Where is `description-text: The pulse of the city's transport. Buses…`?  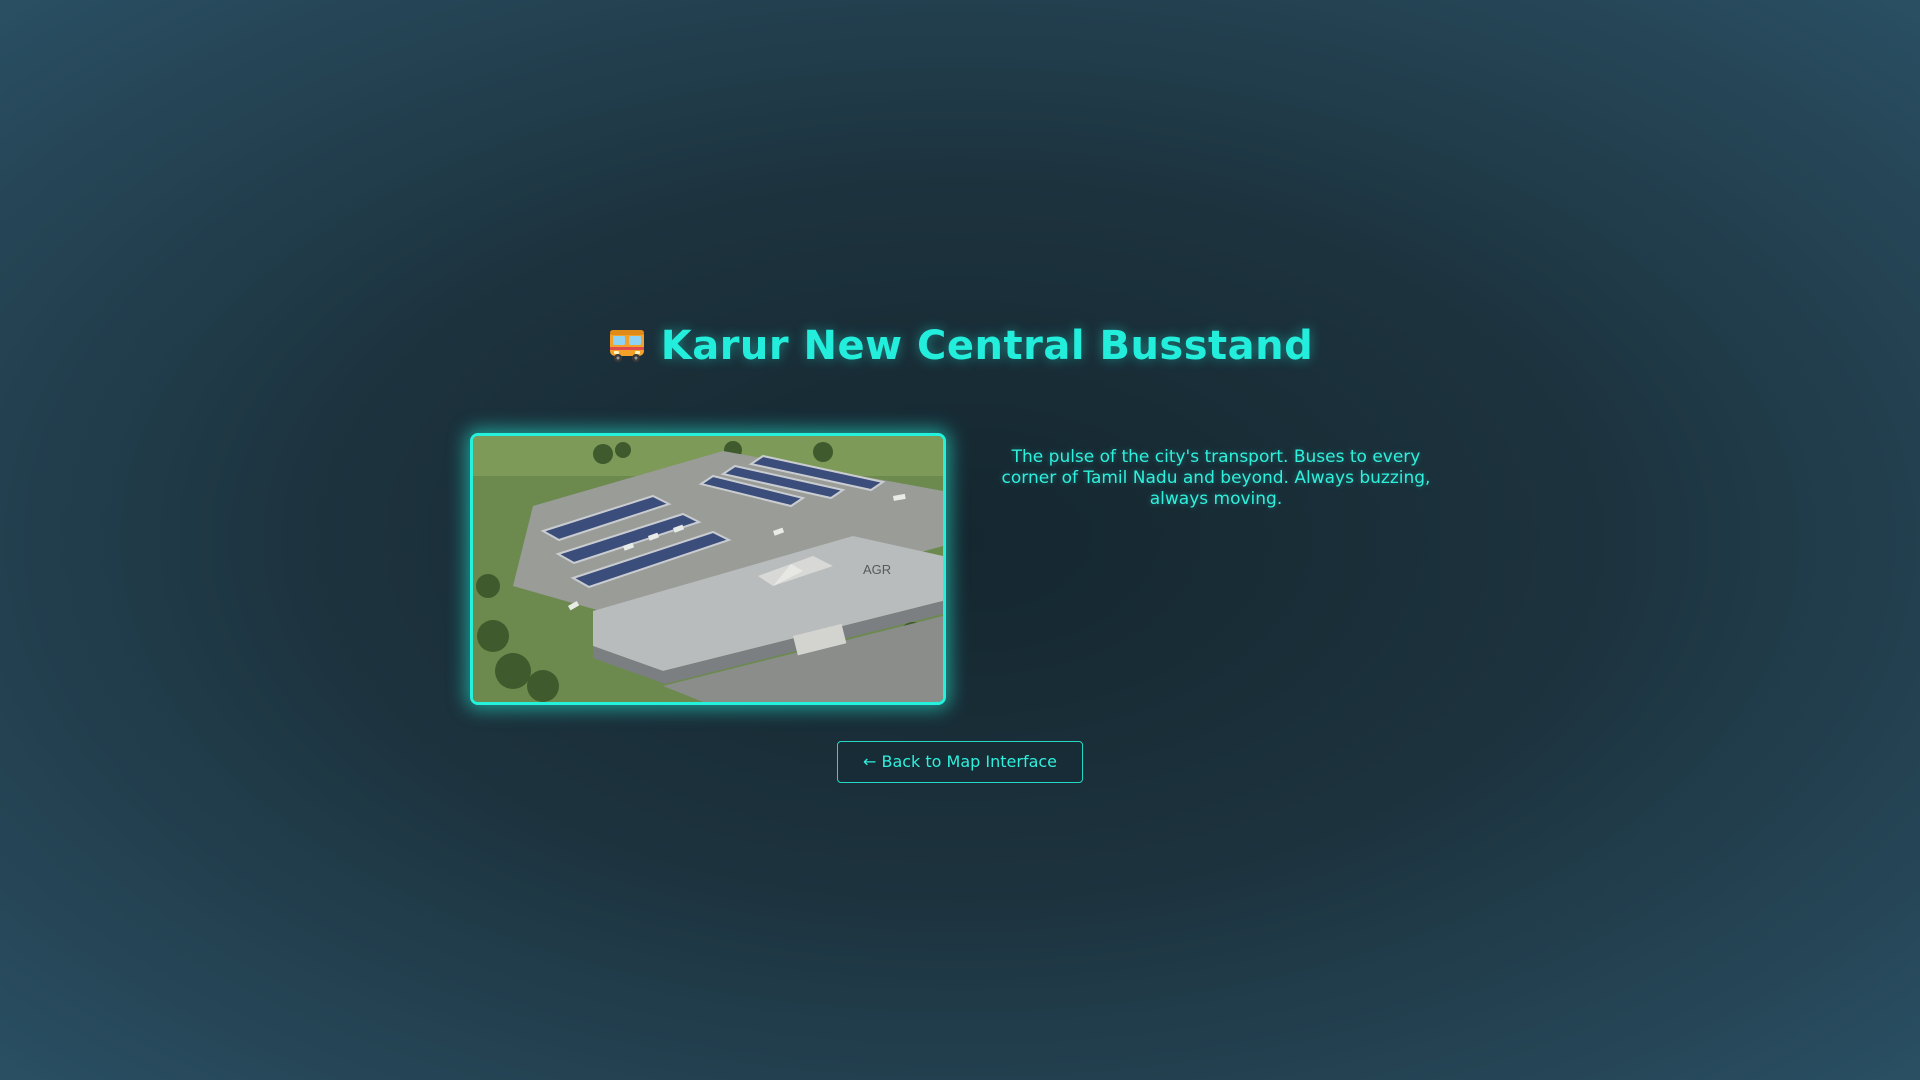
description-text: The pulse of the city's transport. Buses… is located at coordinates (1216, 478).